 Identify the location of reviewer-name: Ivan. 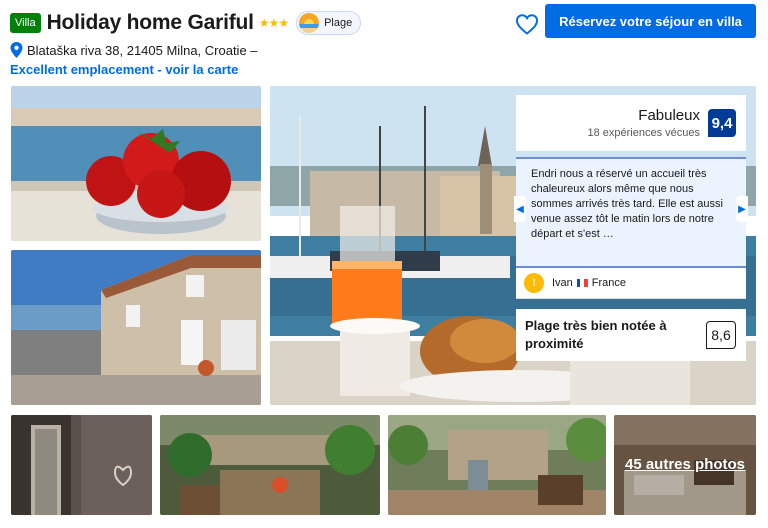
(562, 283).